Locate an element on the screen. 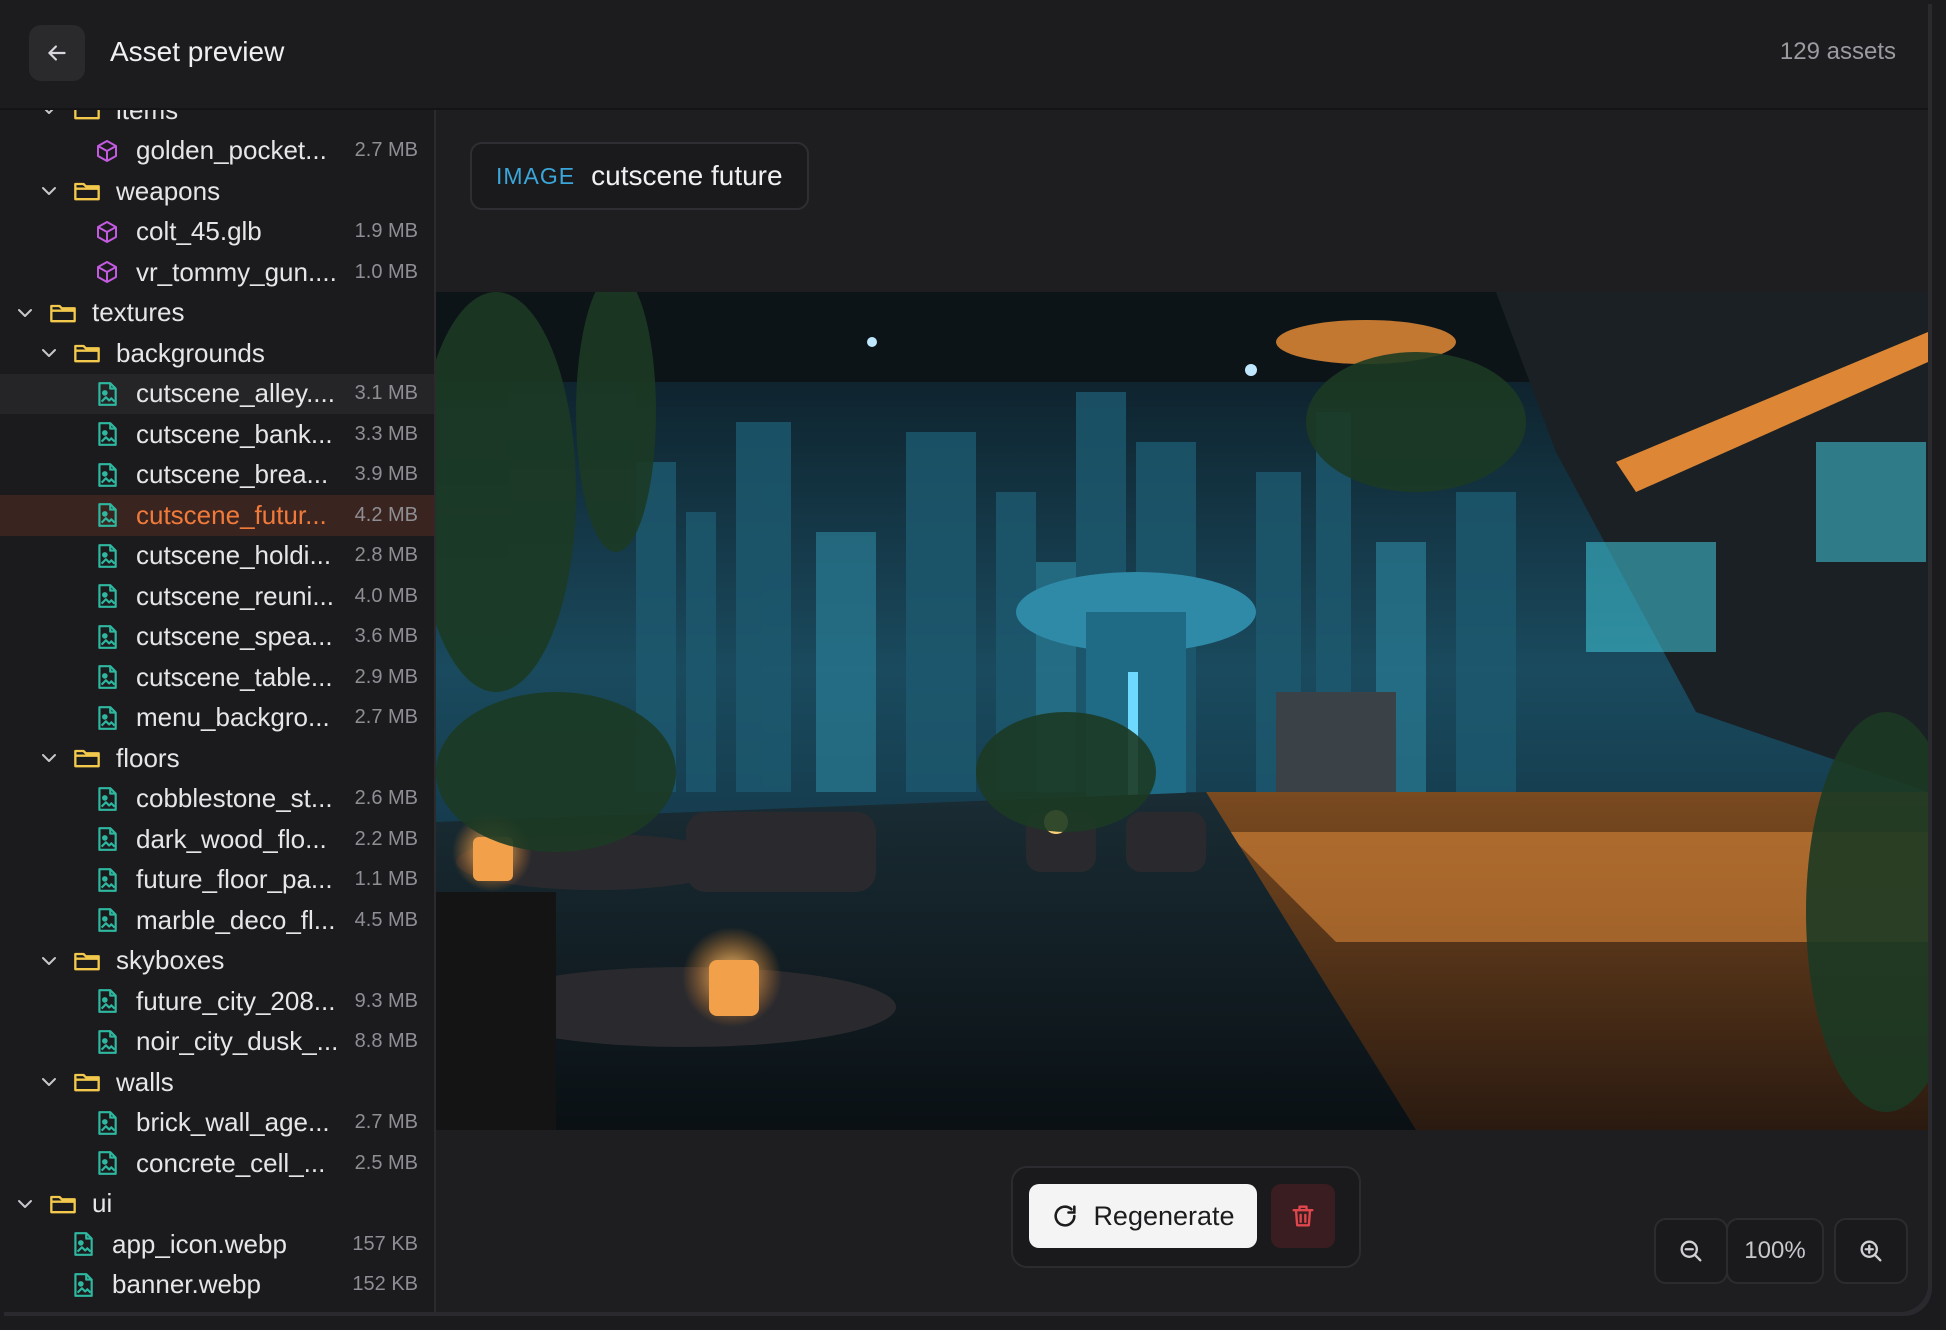  arrow-left-icon is located at coordinates (57, 53).